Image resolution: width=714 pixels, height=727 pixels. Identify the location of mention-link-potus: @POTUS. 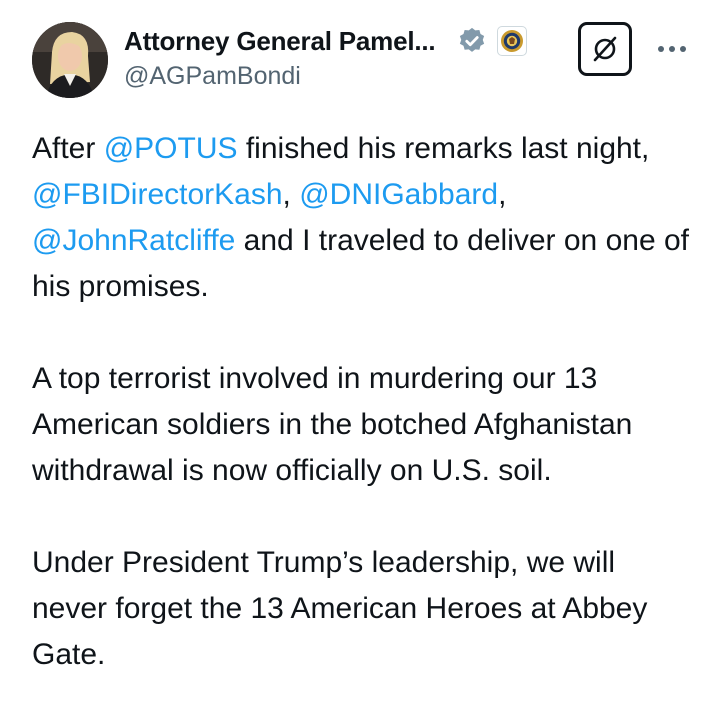
(171, 148).